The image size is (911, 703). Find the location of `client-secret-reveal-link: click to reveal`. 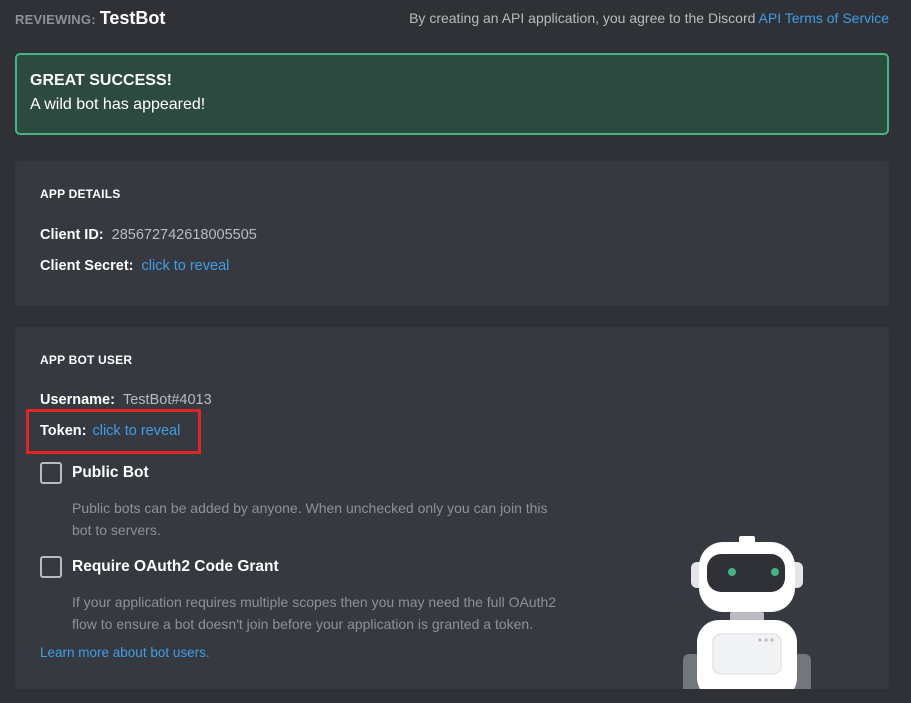

client-secret-reveal-link: click to reveal is located at coordinates (186, 266).